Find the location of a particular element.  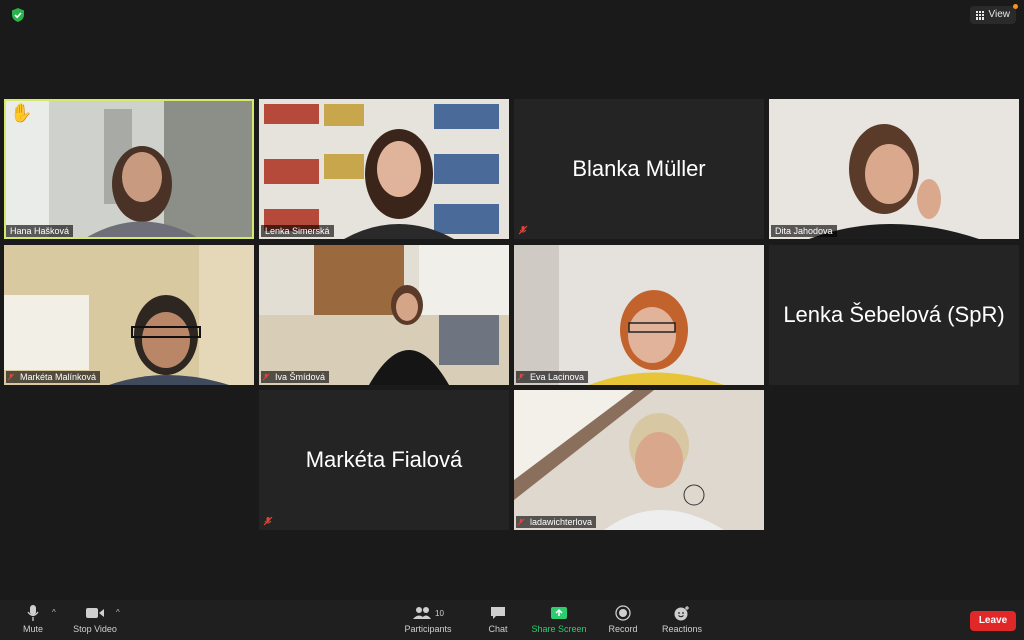

video-tile: Dita Jahodova is located at coordinates (894, 169).